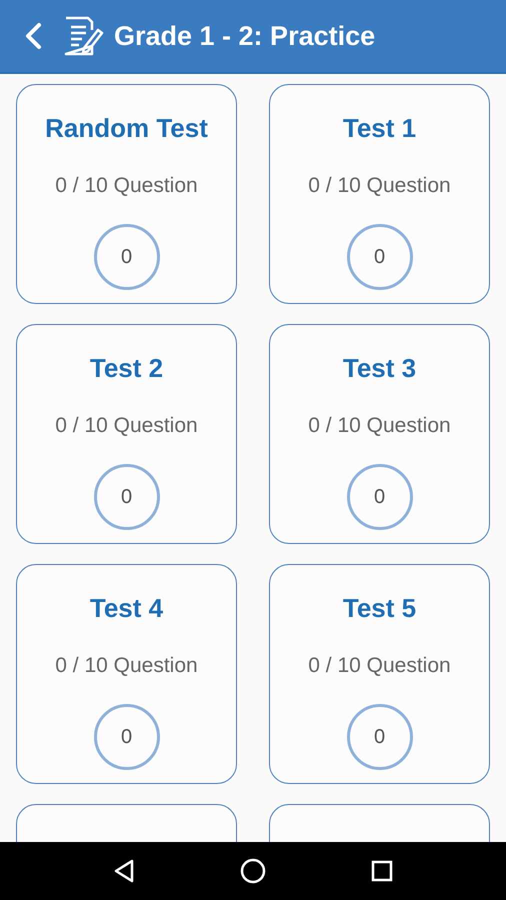  What do you see at coordinates (379, 368) in the screenshot?
I see `test-title: Test 3` at bounding box center [379, 368].